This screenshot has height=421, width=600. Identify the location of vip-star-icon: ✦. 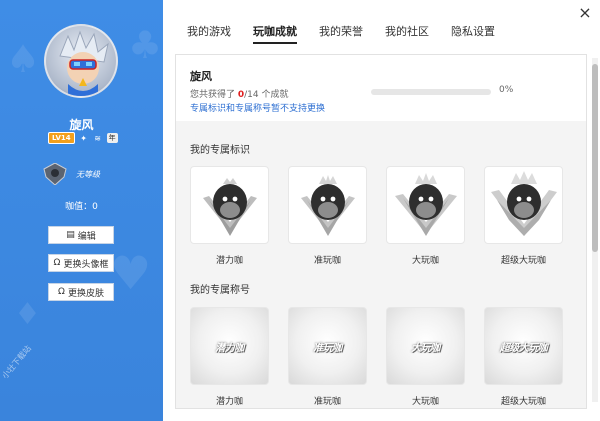
(83, 138).